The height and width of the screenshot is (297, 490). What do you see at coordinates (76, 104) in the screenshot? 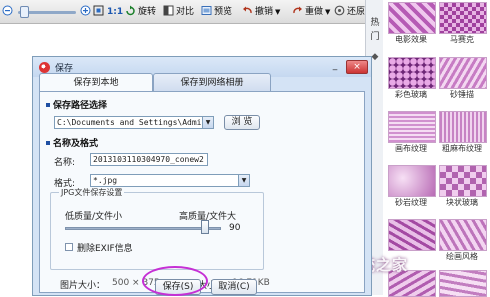
I see `path-section-title: 保存路径选择` at bounding box center [76, 104].